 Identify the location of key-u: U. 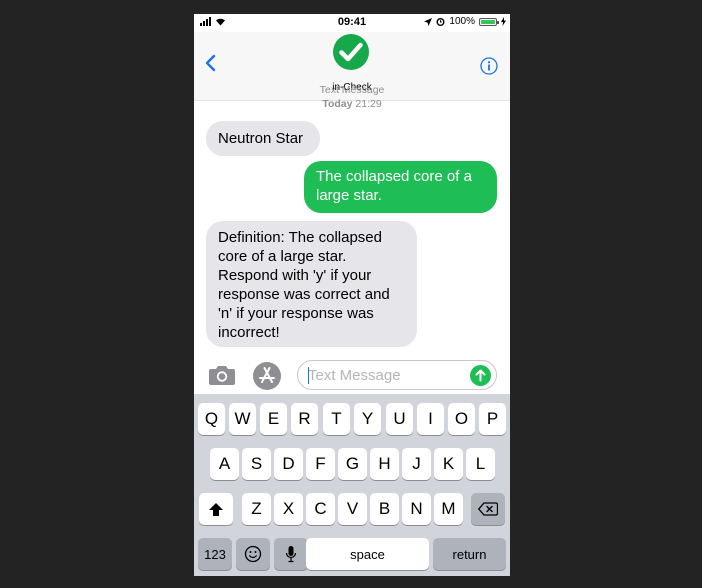
(399, 419).